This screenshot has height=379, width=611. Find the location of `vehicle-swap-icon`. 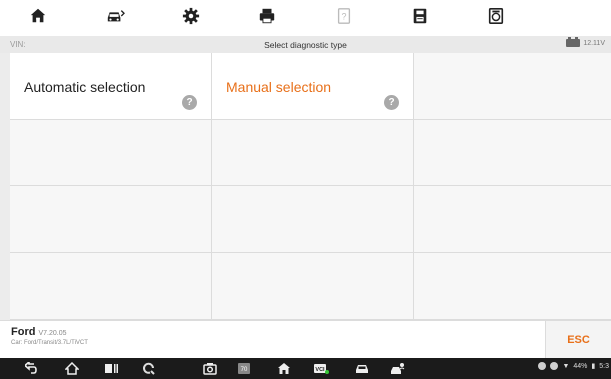

vehicle-swap-icon is located at coordinates (115, 18).